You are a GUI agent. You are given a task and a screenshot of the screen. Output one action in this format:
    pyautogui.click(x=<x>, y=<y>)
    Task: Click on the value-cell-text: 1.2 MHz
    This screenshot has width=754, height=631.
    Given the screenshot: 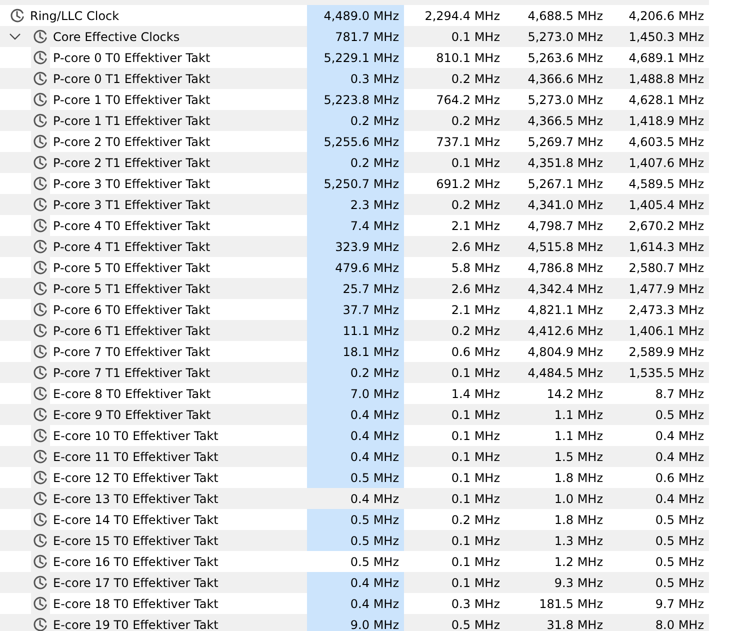 What is the action you would take?
    pyautogui.click(x=578, y=562)
    